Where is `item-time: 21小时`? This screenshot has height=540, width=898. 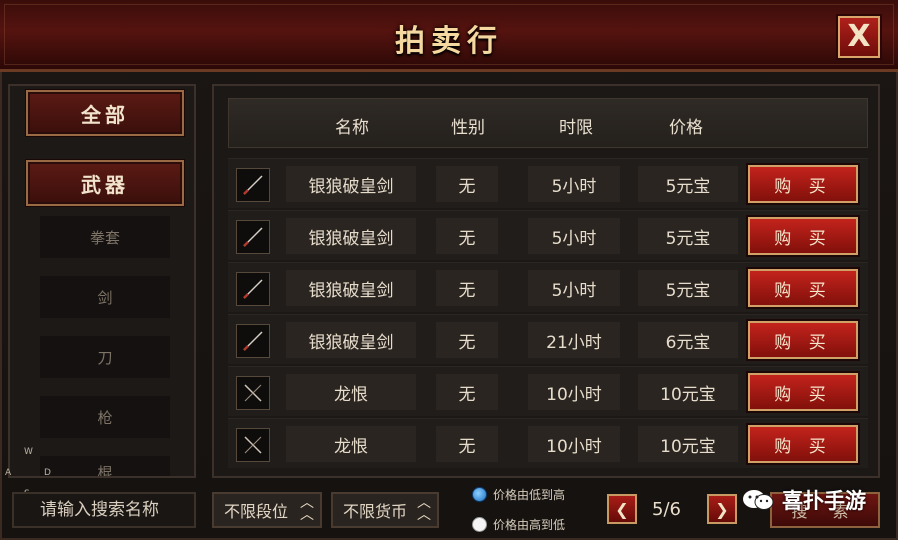 item-time: 21小时 is located at coordinates (574, 340).